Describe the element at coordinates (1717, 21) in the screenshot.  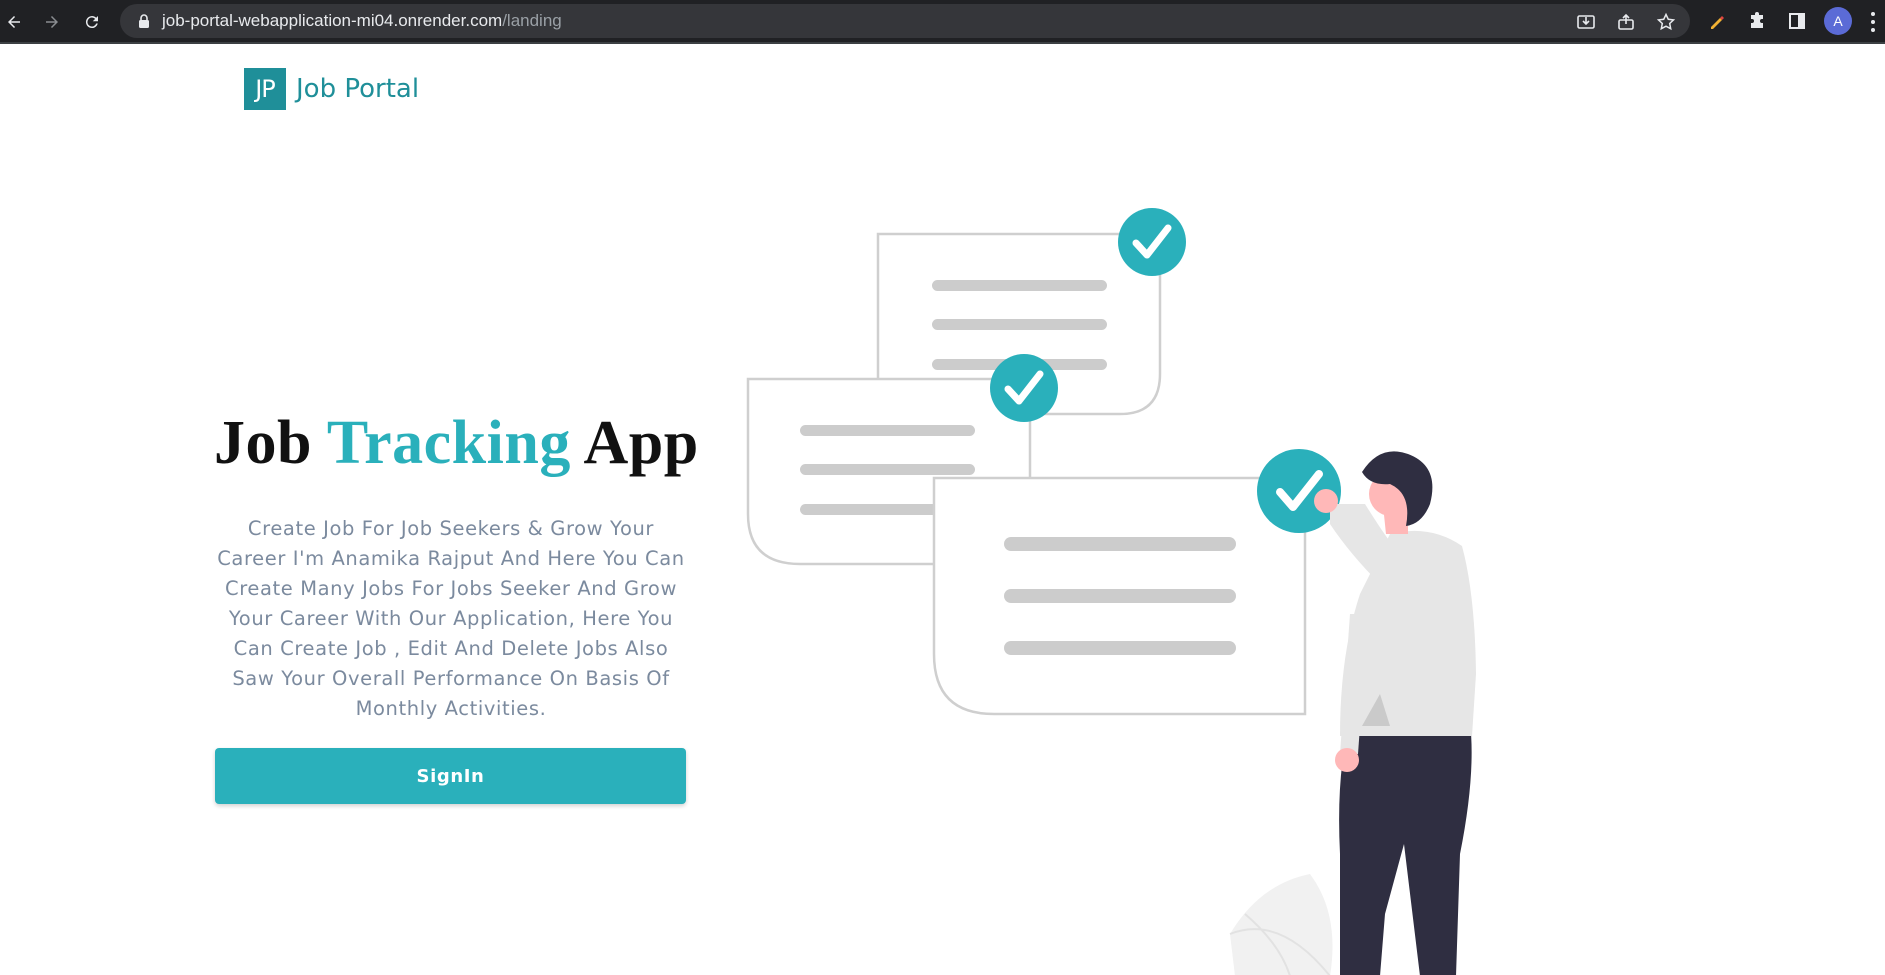
I see `color-picker-extension-icon` at that location.